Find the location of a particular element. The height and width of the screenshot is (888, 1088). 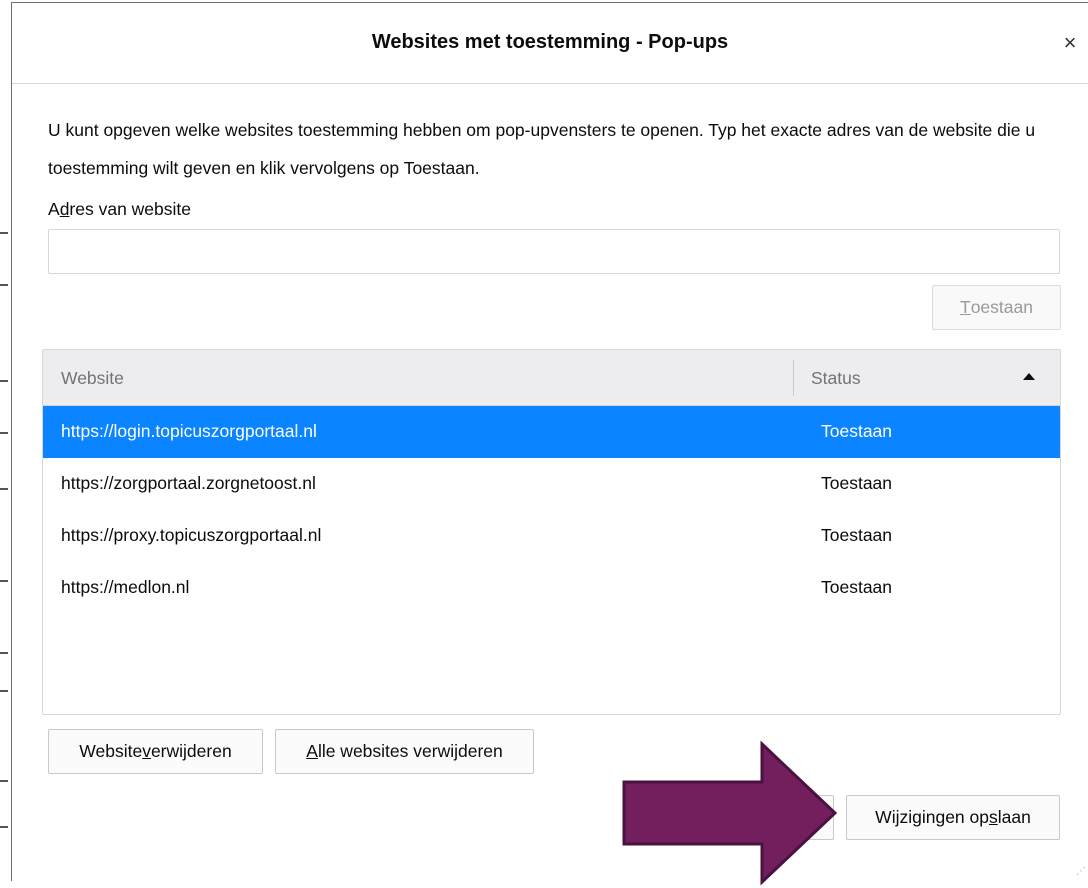

column-header-status: Status is located at coordinates (836, 378).